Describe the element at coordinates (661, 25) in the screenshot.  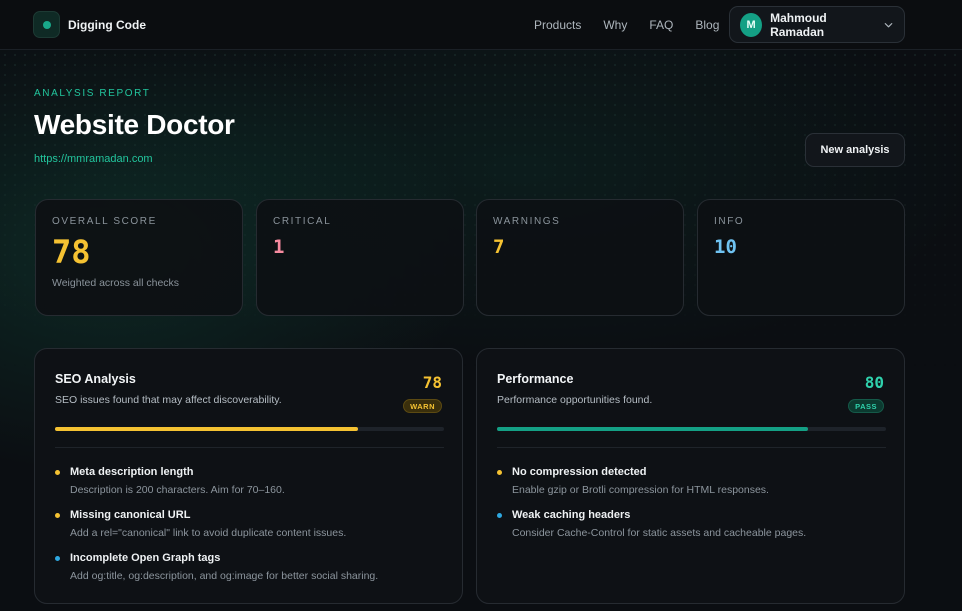
I see `nav-link-faq: FAQ` at that location.